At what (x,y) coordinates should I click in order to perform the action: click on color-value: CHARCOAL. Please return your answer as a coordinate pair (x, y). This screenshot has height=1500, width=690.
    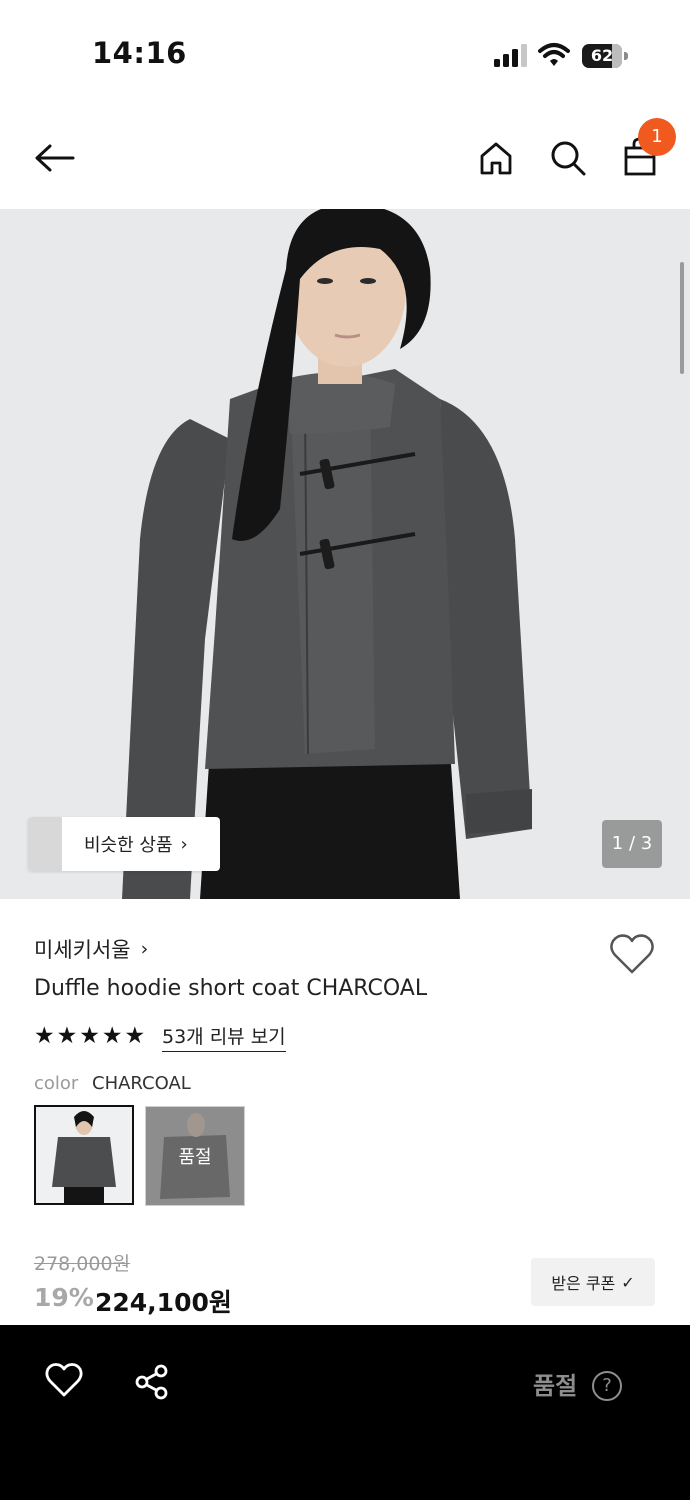
    Looking at the image, I should click on (141, 1083).